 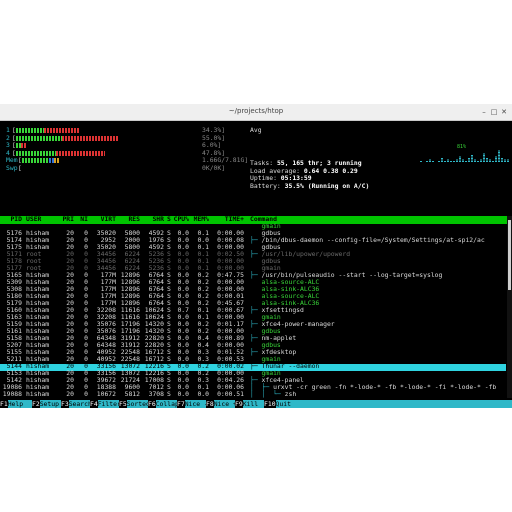 What do you see at coordinates (12, 394) in the screenshot?
I see `cell-pid: 19088` at bounding box center [12, 394].